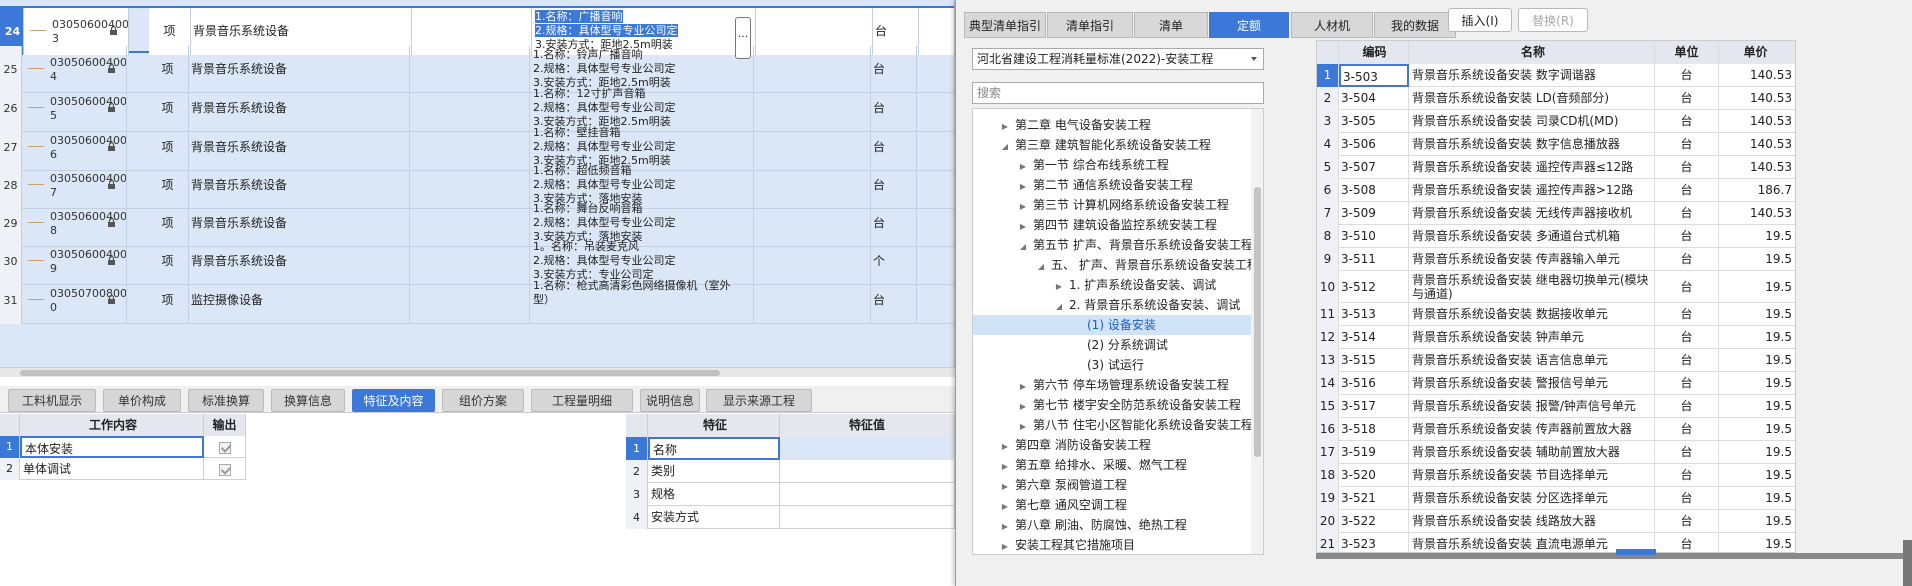 The image size is (1912, 586). Describe the element at coordinates (393, 400) in the screenshot. I see `tab-4: 特征及内容` at that location.